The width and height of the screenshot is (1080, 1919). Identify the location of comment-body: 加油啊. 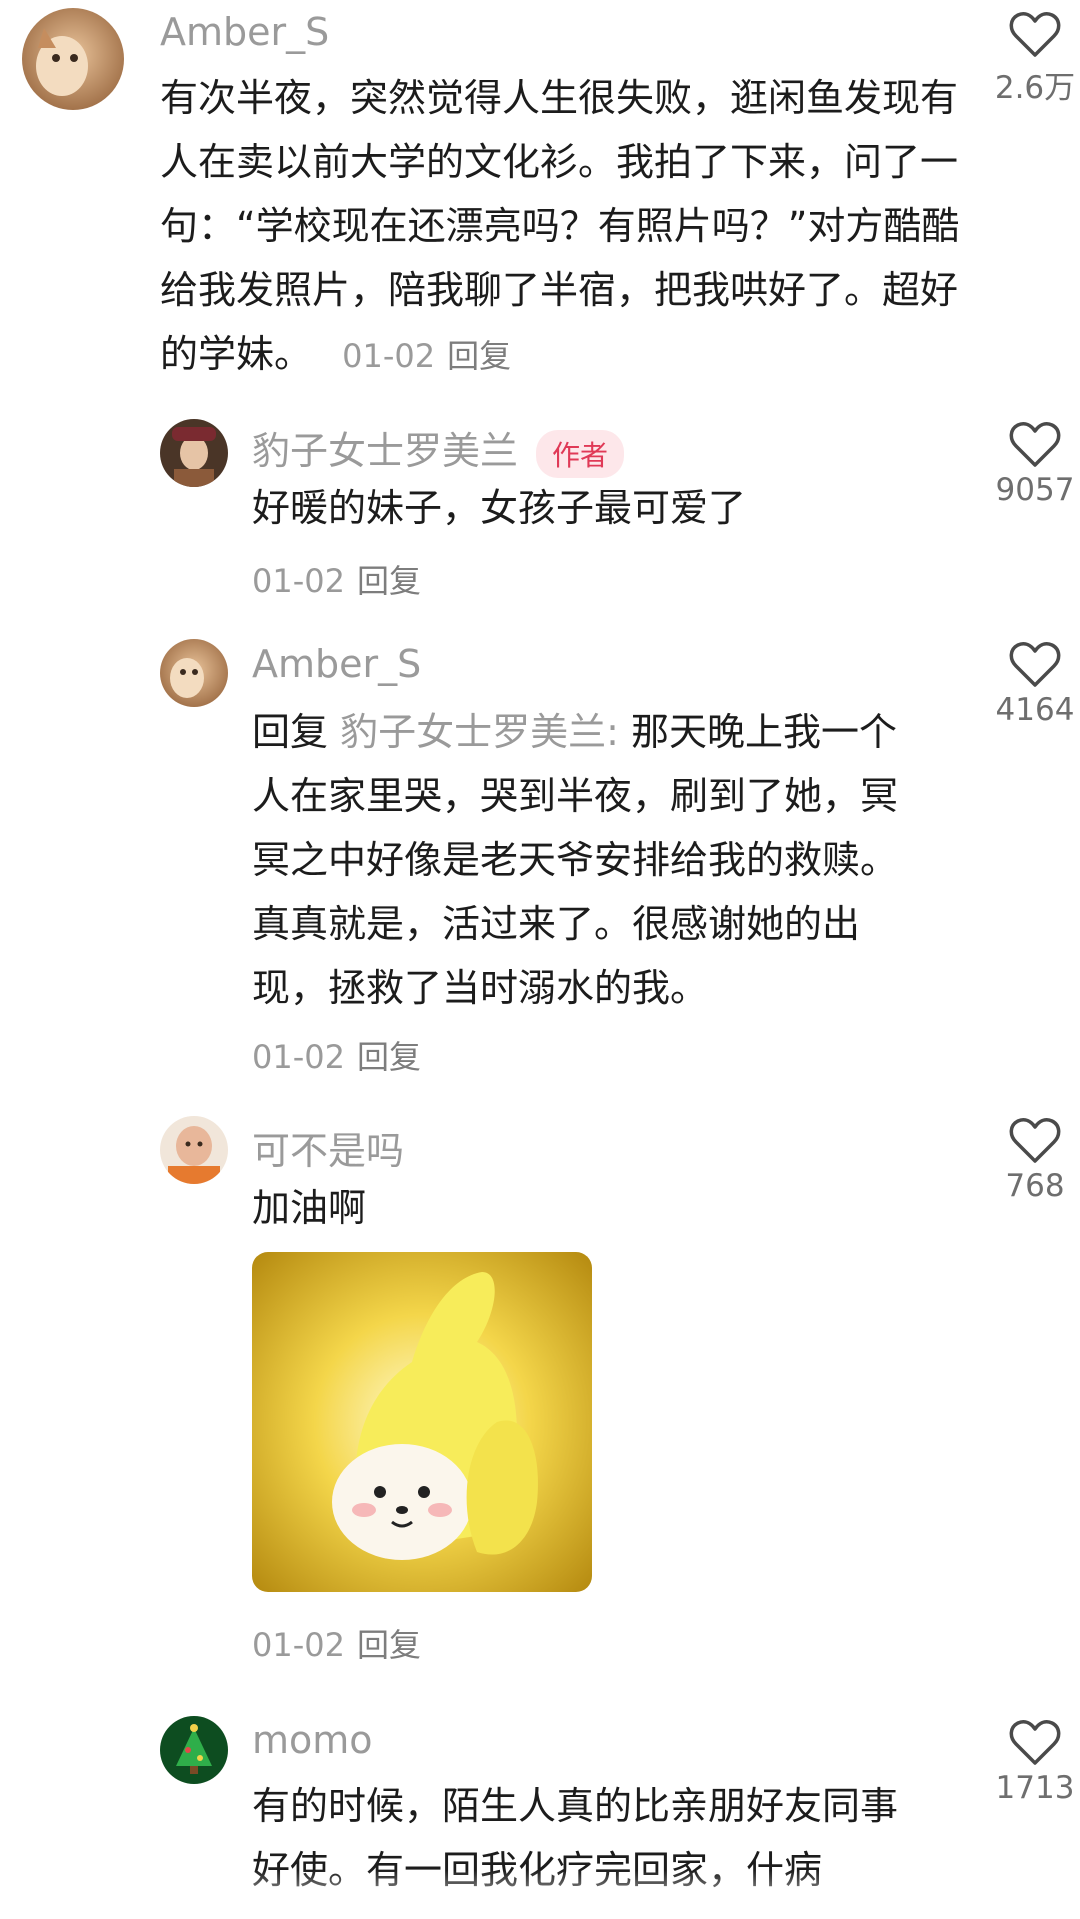
(309, 1208).